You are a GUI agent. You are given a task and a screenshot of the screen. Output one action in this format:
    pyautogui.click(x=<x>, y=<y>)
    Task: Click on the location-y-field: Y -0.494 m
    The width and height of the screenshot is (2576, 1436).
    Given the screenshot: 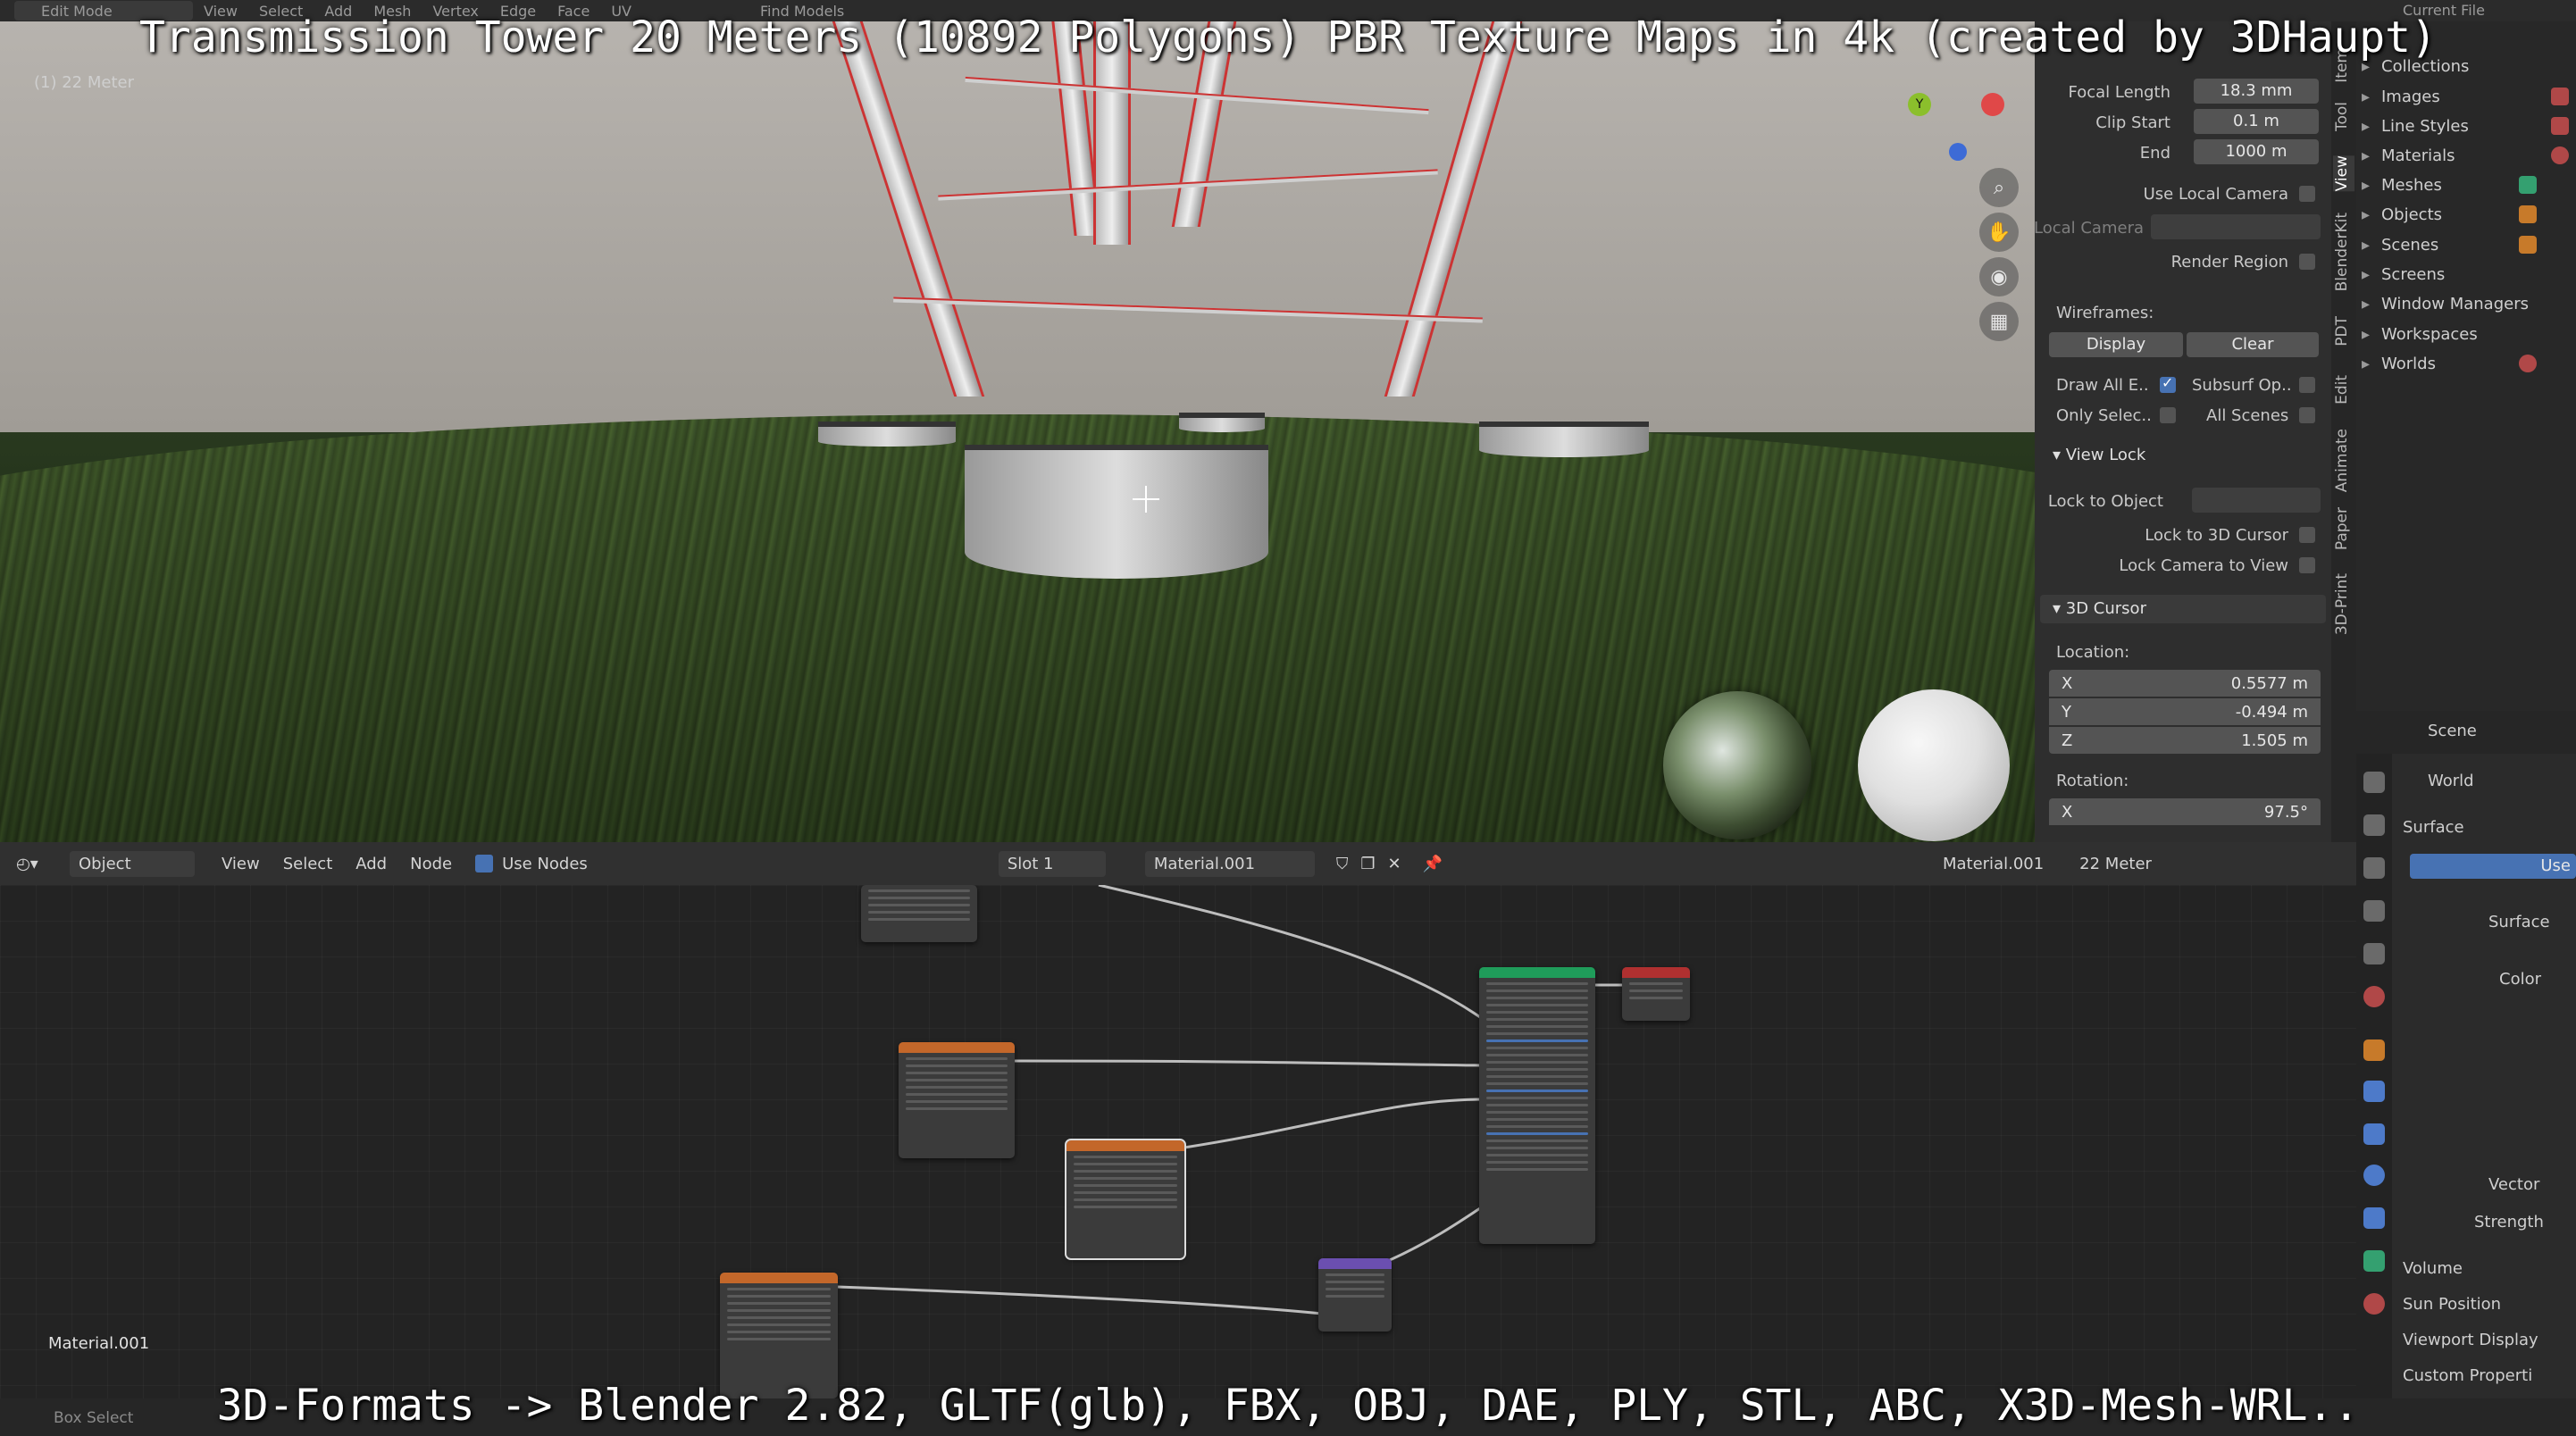 What is the action you would take?
    pyautogui.click(x=2185, y=711)
    